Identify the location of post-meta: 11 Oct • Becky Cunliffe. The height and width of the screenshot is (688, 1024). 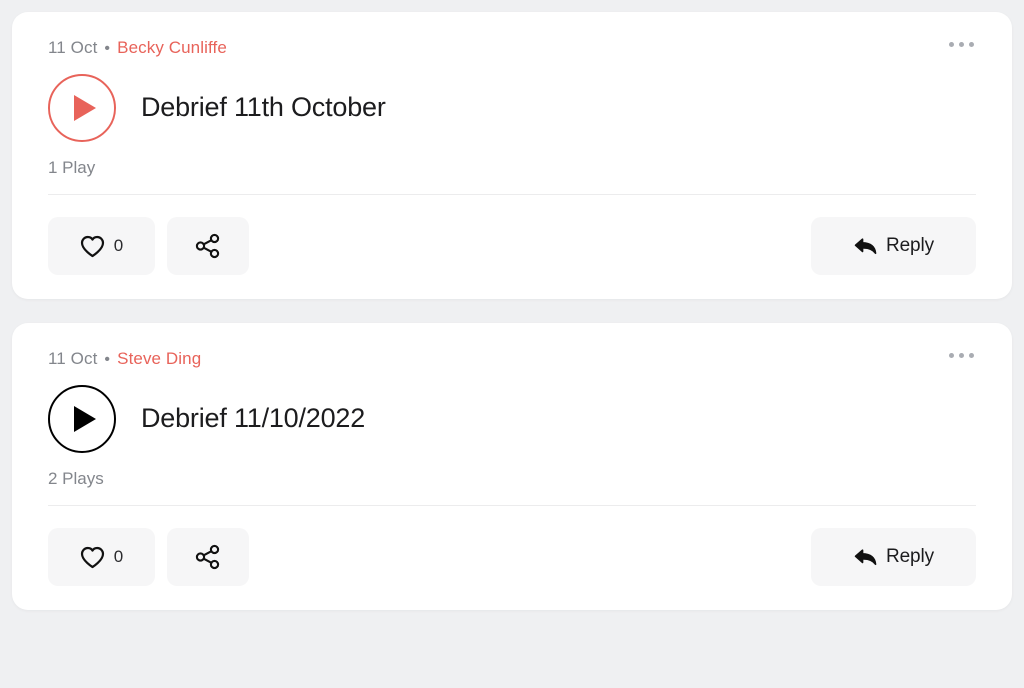
(137, 48).